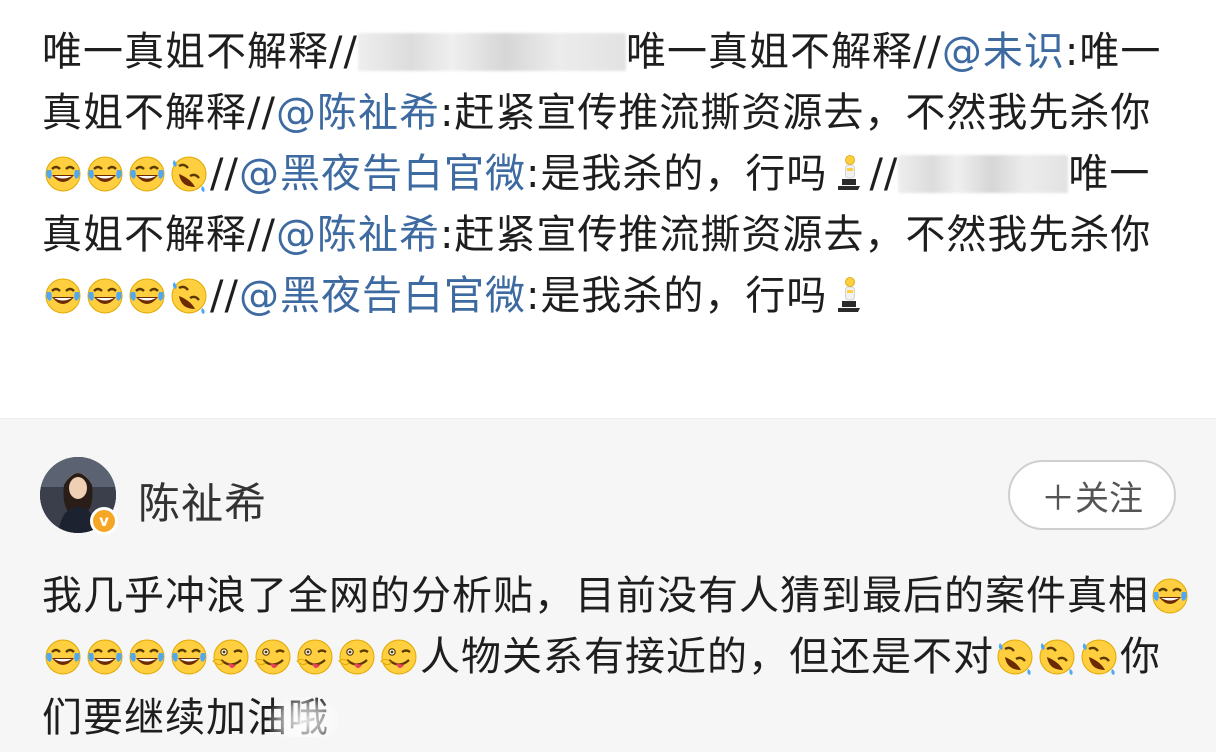  Describe the element at coordinates (104, 521) in the screenshot. I see `verified-badge: v` at that location.